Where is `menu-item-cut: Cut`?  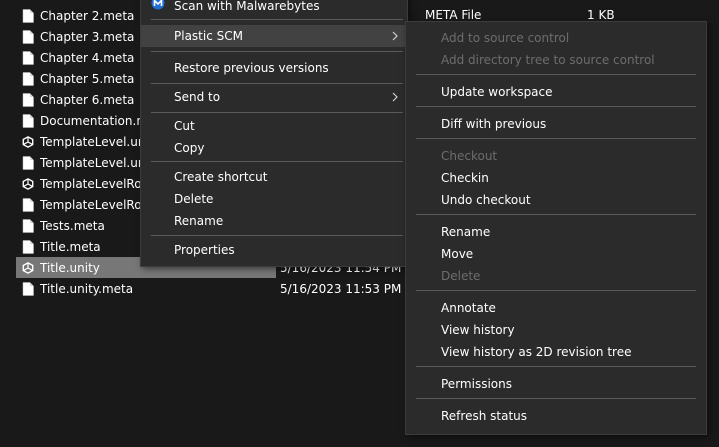 menu-item-cut: Cut is located at coordinates (274, 126).